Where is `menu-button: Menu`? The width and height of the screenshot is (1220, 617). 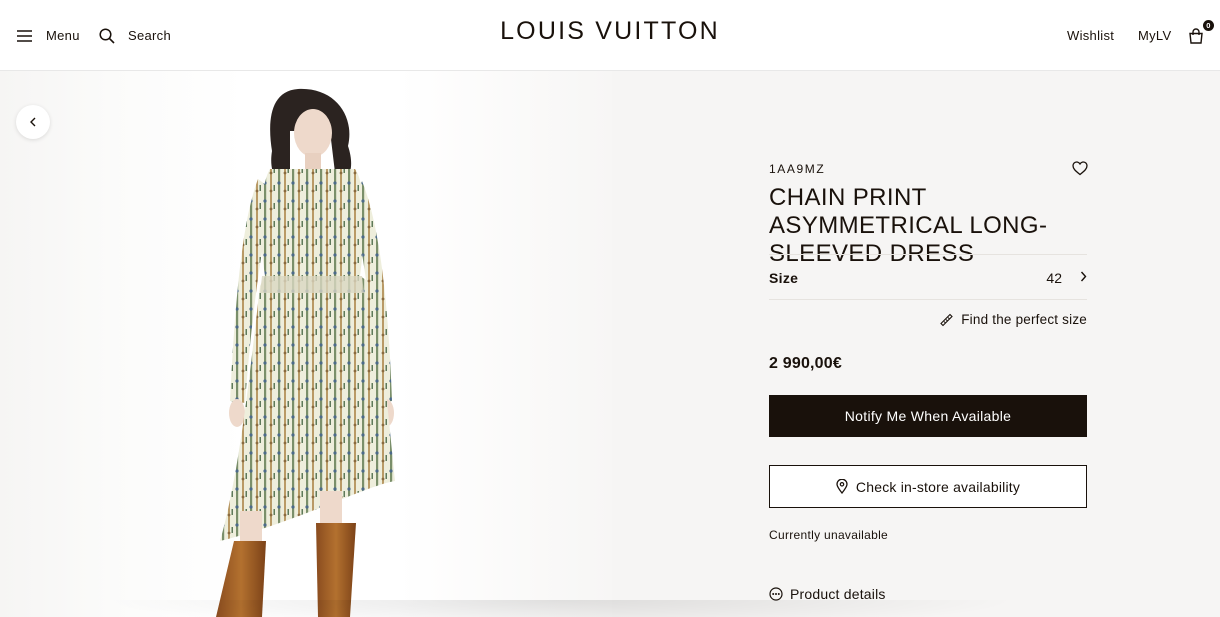 menu-button: Menu is located at coordinates (48, 35).